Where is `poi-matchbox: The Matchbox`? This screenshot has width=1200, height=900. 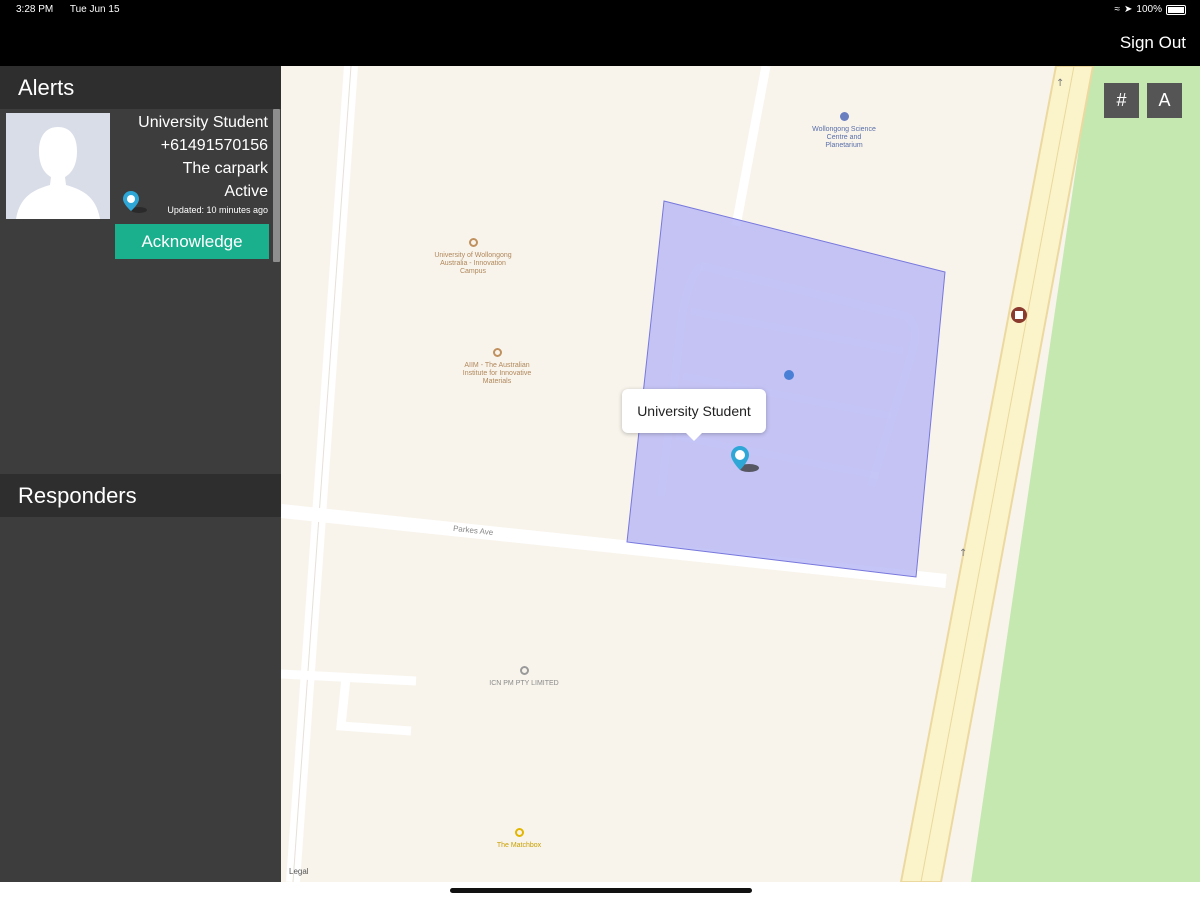 poi-matchbox: The Matchbox is located at coordinates (519, 839).